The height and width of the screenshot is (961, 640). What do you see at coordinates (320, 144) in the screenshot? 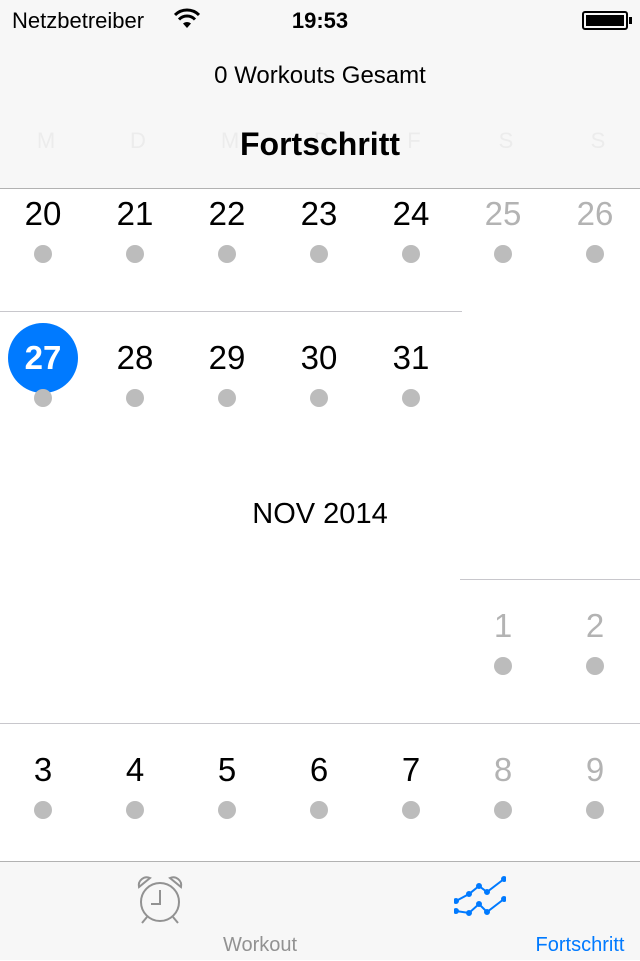
I see `page-title: Fortschritt` at bounding box center [320, 144].